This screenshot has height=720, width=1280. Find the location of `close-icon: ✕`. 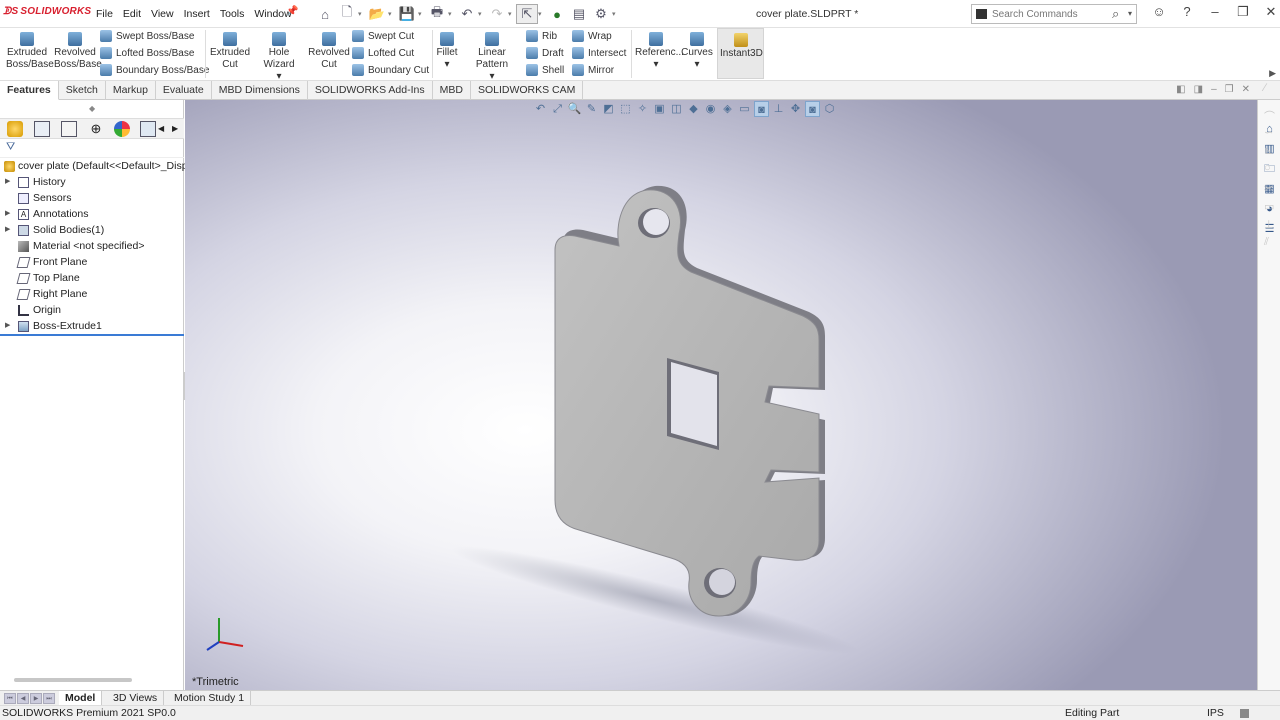

close-icon: ✕ is located at coordinates (1268, 12).